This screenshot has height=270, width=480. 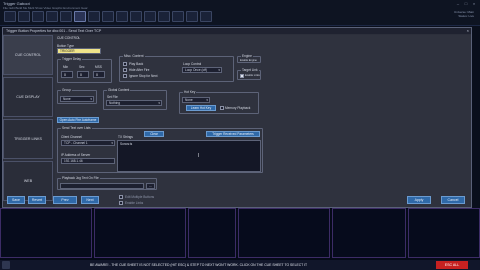 I want to click on open-autofire-button: Open Auto Fire Autoframe, so click(x=78, y=120).